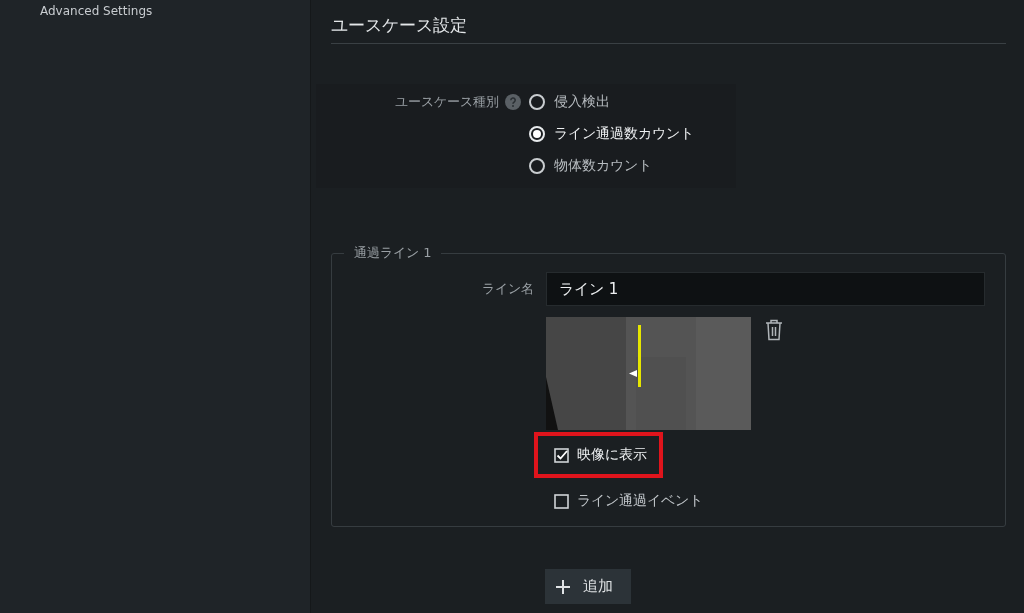 The height and width of the screenshot is (613, 1024). I want to click on plus-icon, so click(563, 586).